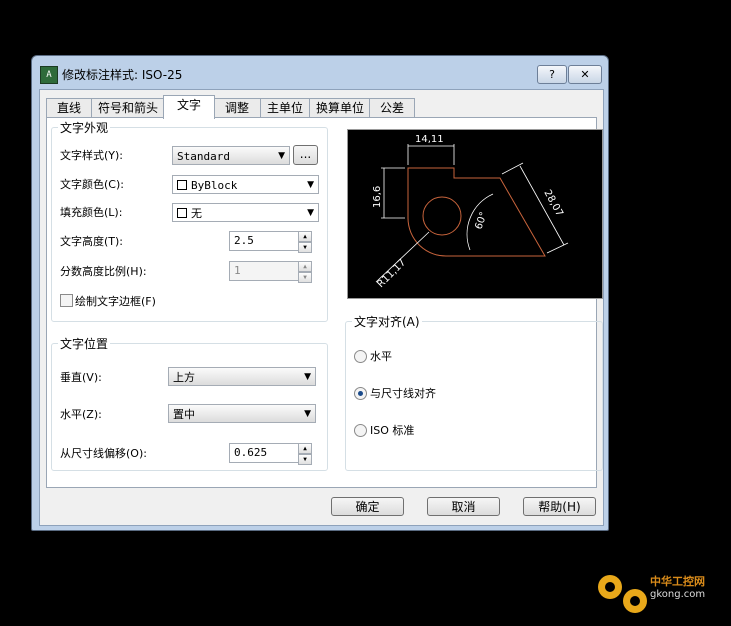 The width and height of the screenshot is (731, 626). Describe the element at coordinates (251, 452) in the screenshot. I see `offset-value: 0.625` at that location.